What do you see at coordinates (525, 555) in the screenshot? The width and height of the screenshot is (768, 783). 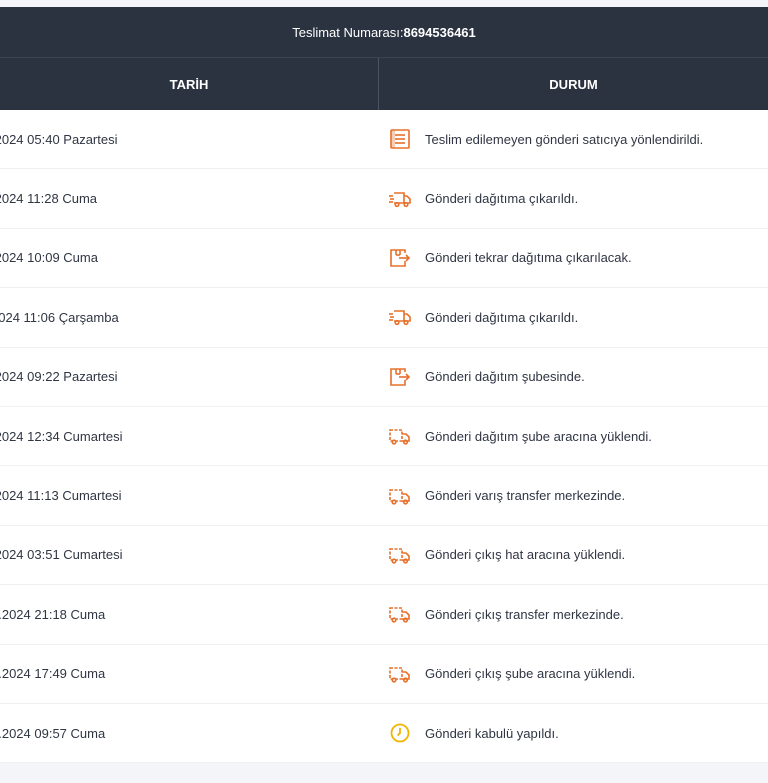 I see `row-status-text: Gönderi çıkış hat aracına yüklendi.` at bounding box center [525, 555].